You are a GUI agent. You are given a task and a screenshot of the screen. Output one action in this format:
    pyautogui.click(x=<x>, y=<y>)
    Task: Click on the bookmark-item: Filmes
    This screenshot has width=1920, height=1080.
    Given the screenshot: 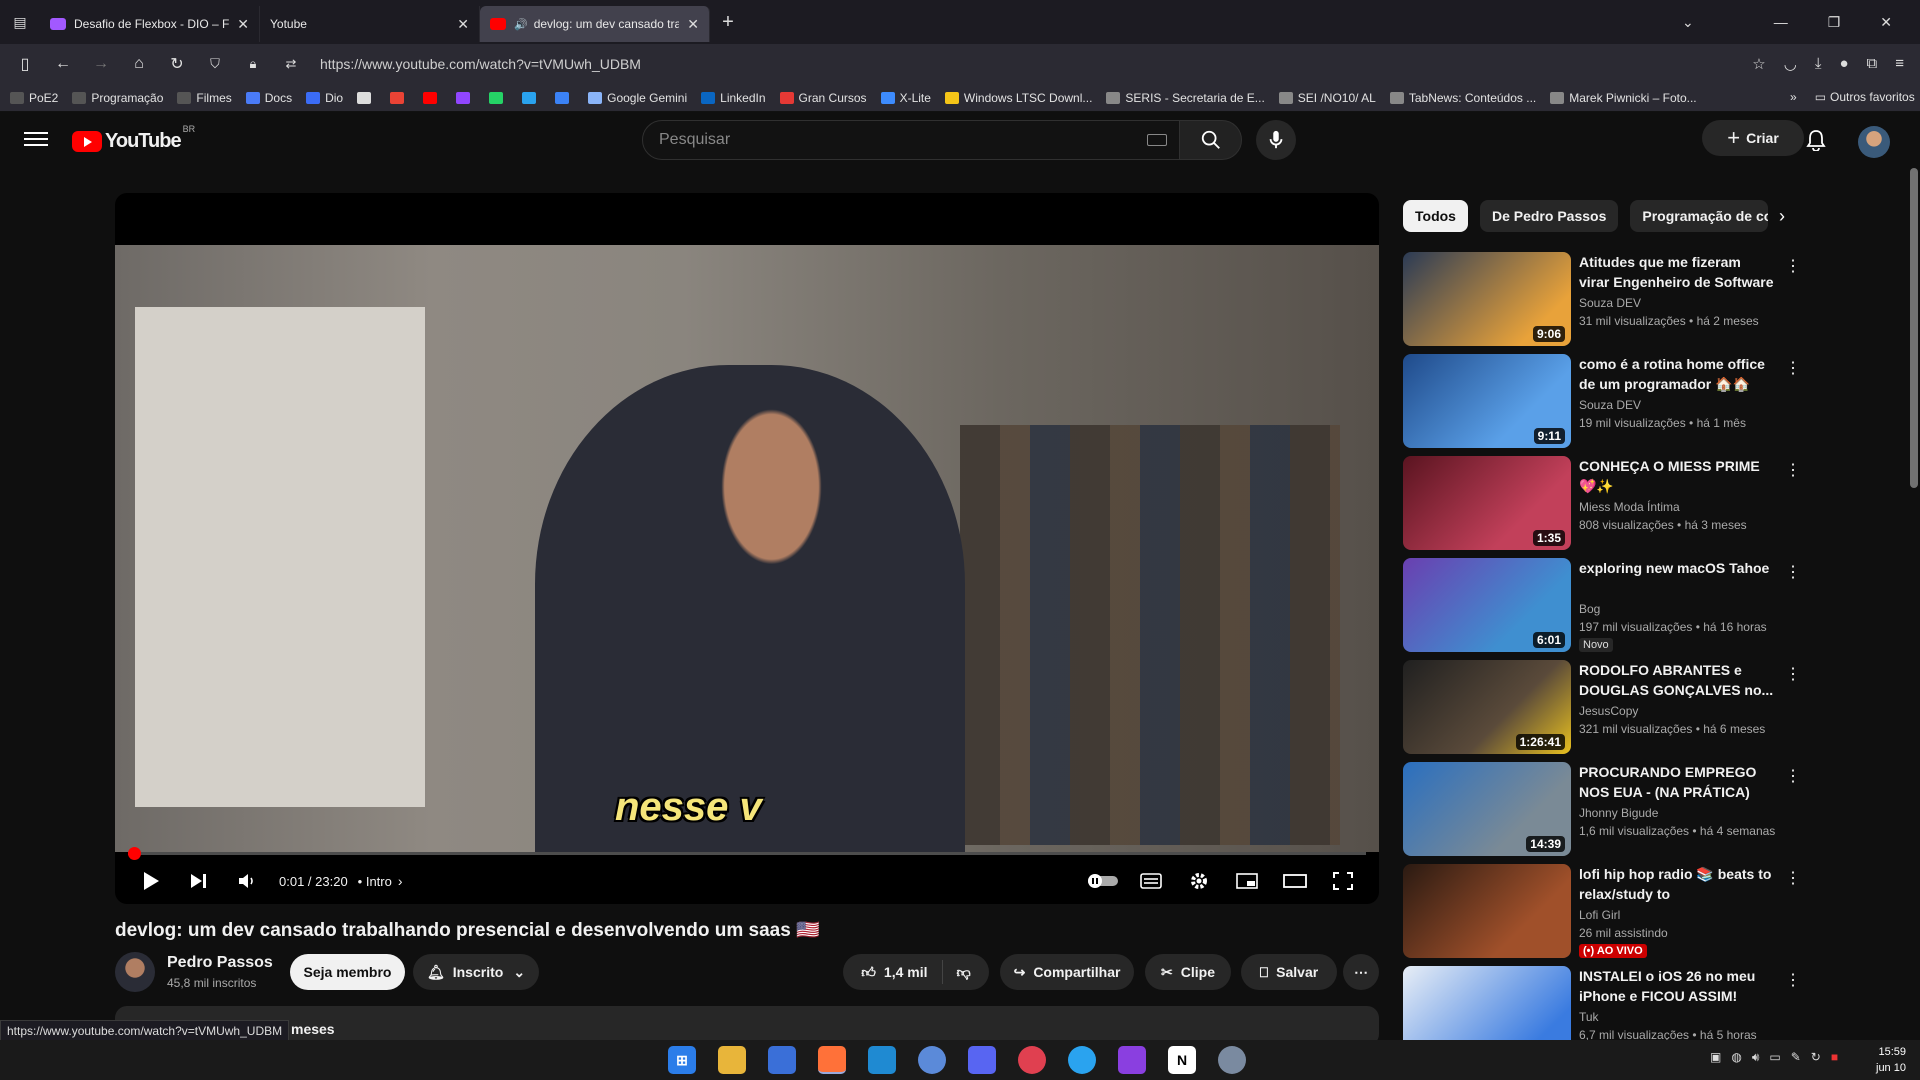 What is the action you would take?
    pyautogui.click(x=204, y=98)
    